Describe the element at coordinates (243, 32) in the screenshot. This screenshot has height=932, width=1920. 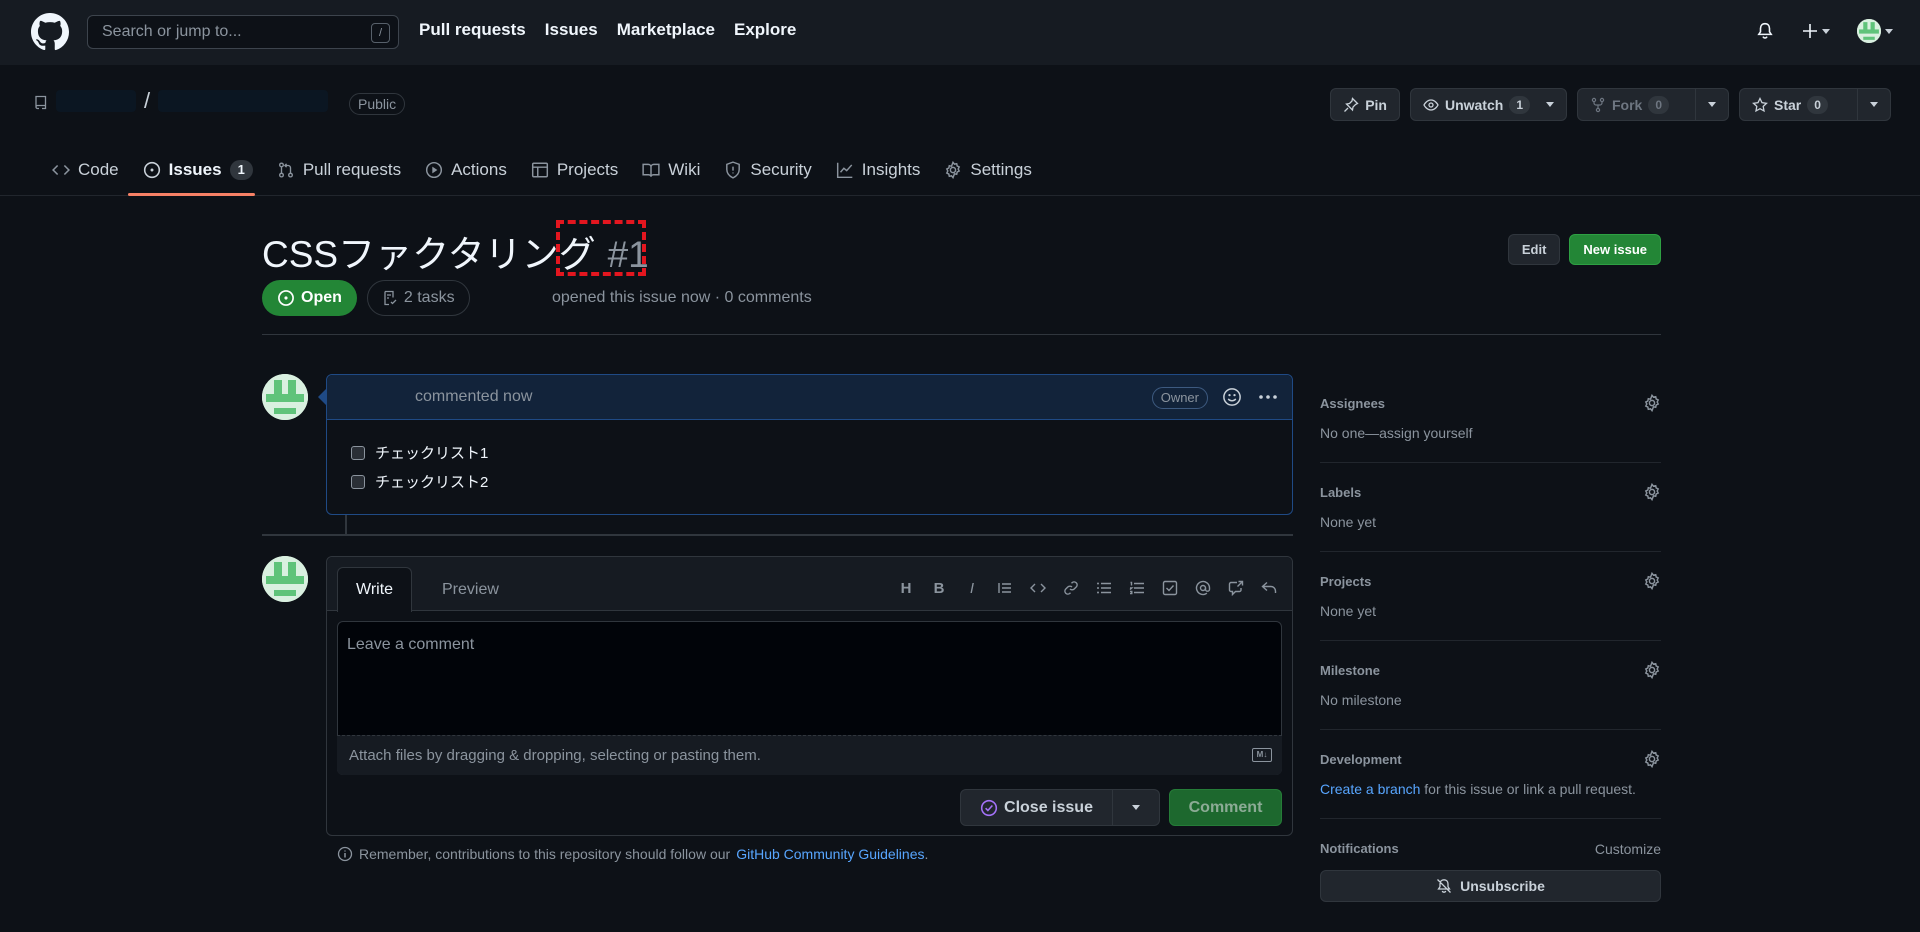
I see `search-input: Search or jump to... /` at that location.